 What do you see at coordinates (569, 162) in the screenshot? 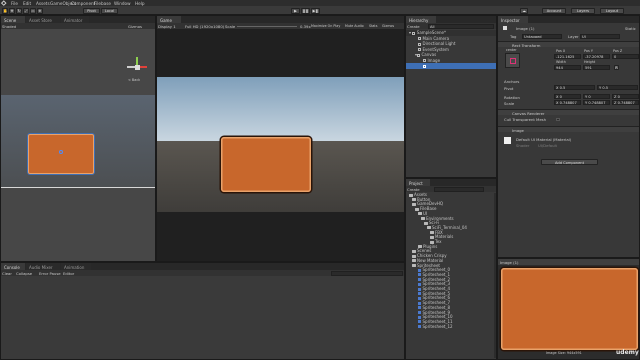
I see `add-component-button: Add Component` at bounding box center [569, 162].